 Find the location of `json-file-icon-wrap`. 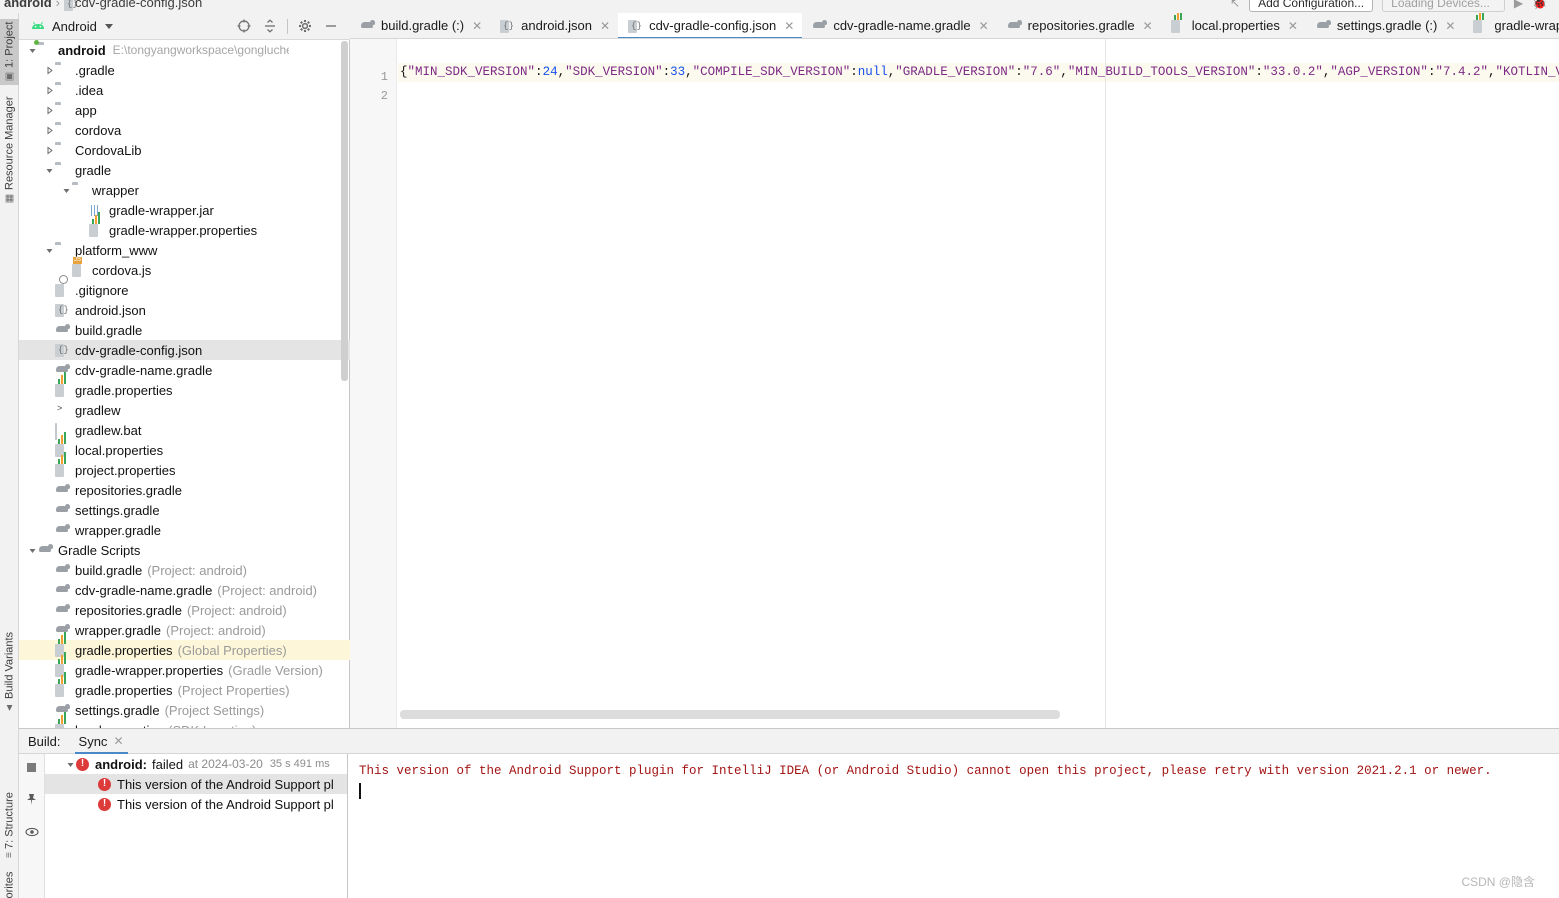

json-file-icon-wrap is located at coordinates (62, 350).